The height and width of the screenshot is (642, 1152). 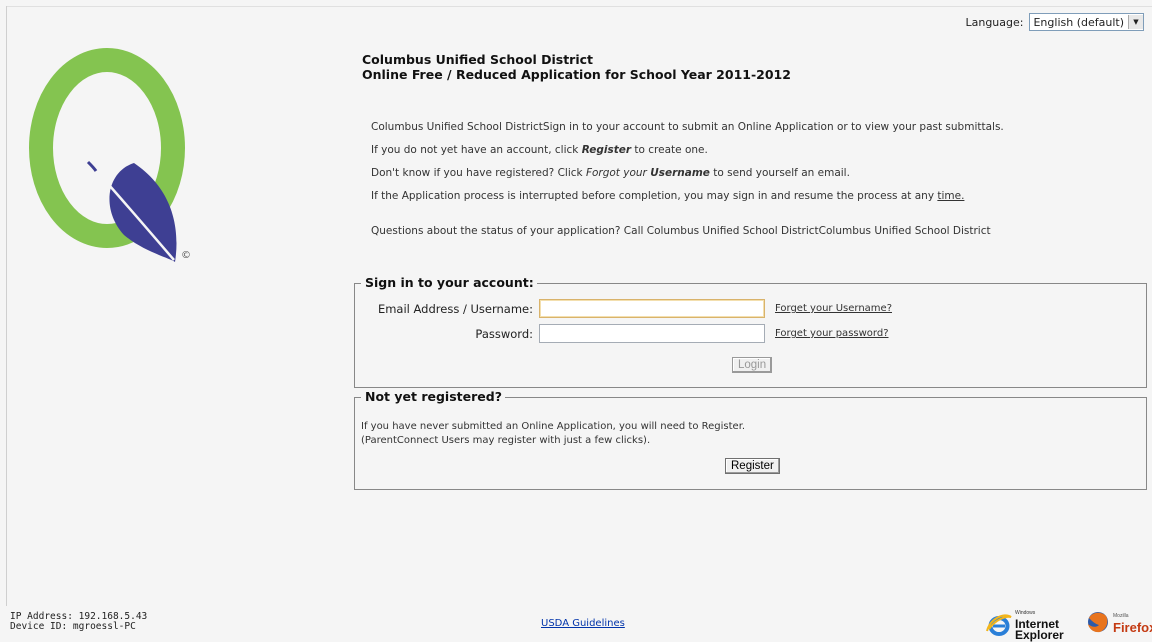 I want to click on device-id: Device ID: mgroessl-PC, so click(x=73, y=626).